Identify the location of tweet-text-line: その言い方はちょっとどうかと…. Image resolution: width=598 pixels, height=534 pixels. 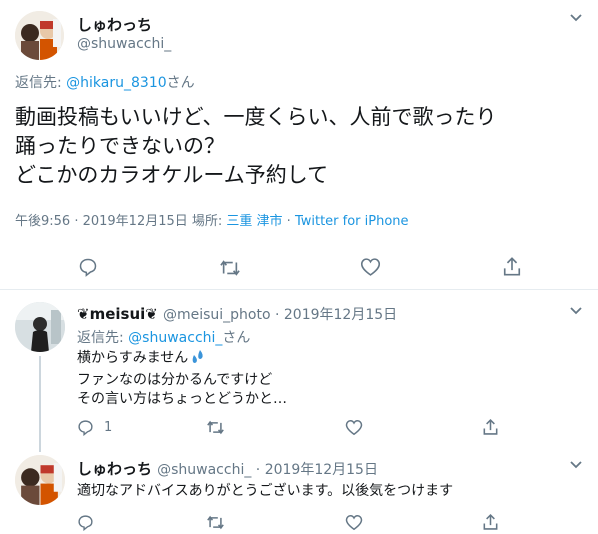
(182, 399).